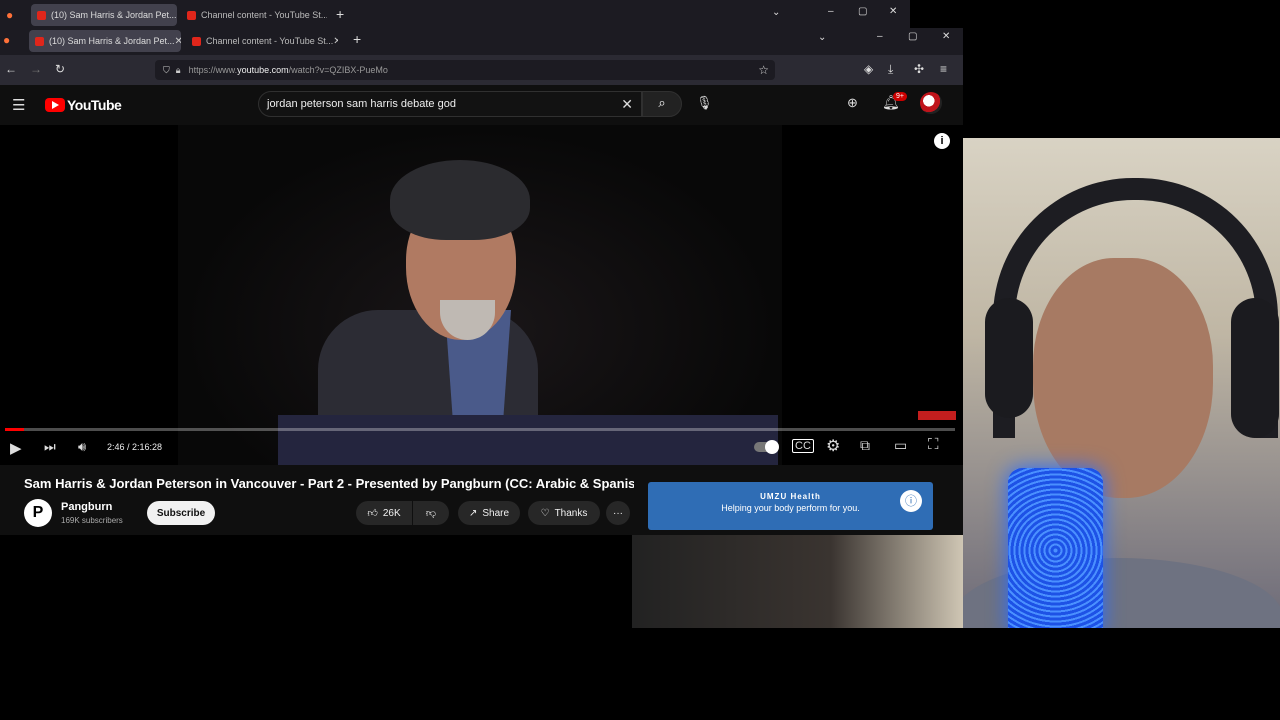 This screenshot has height=720, width=1280. What do you see at coordinates (181, 513) in the screenshot?
I see `subscribe-button: Subscribe` at bounding box center [181, 513].